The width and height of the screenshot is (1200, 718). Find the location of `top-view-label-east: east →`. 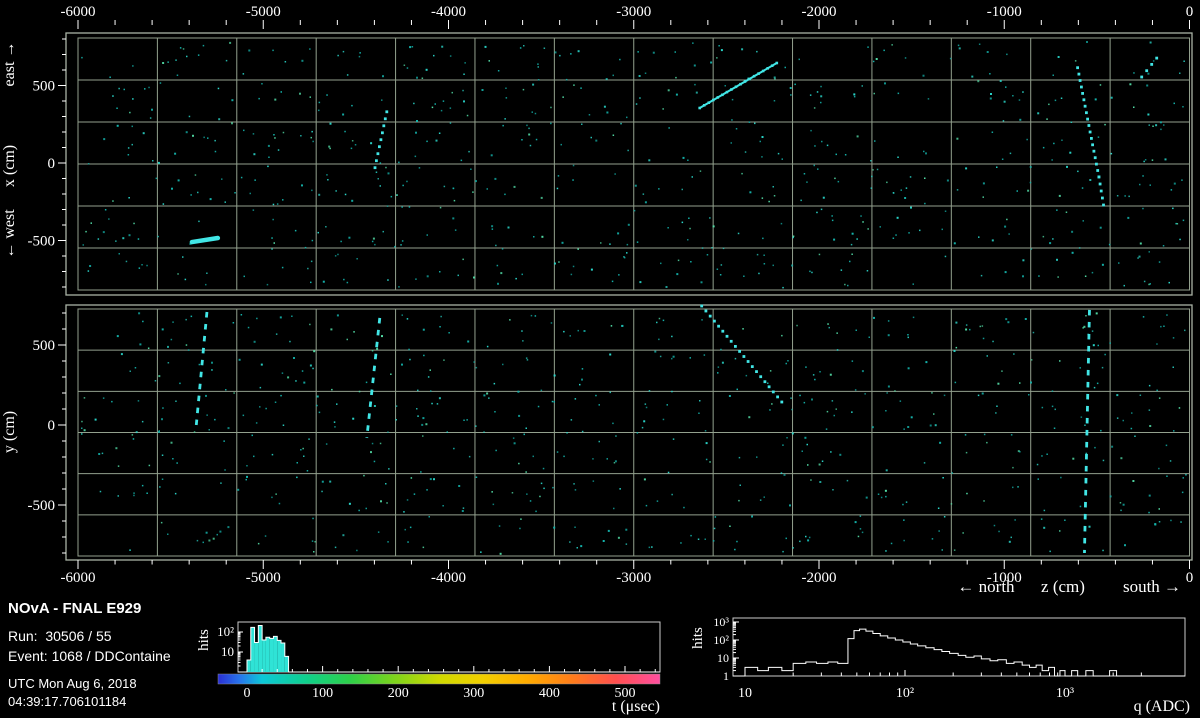

top-view-label-east: east → is located at coordinates (9, 64).